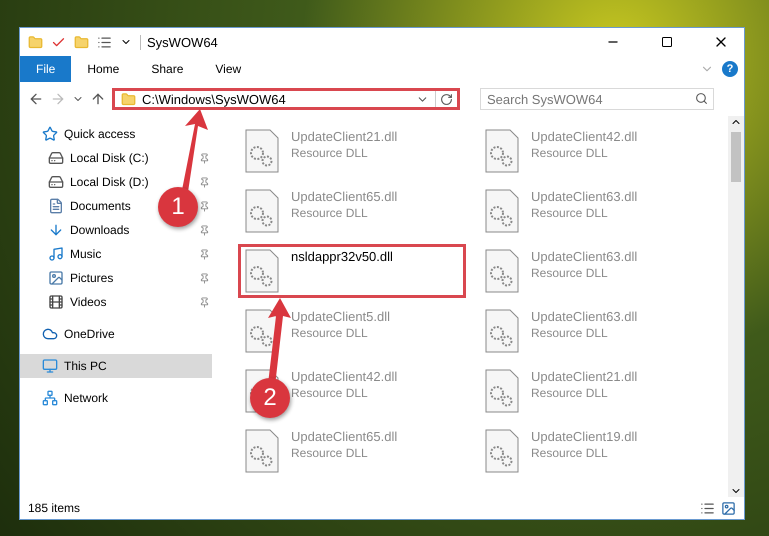 The height and width of the screenshot is (536, 769). I want to click on ribbon-tab: View, so click(228, 69).